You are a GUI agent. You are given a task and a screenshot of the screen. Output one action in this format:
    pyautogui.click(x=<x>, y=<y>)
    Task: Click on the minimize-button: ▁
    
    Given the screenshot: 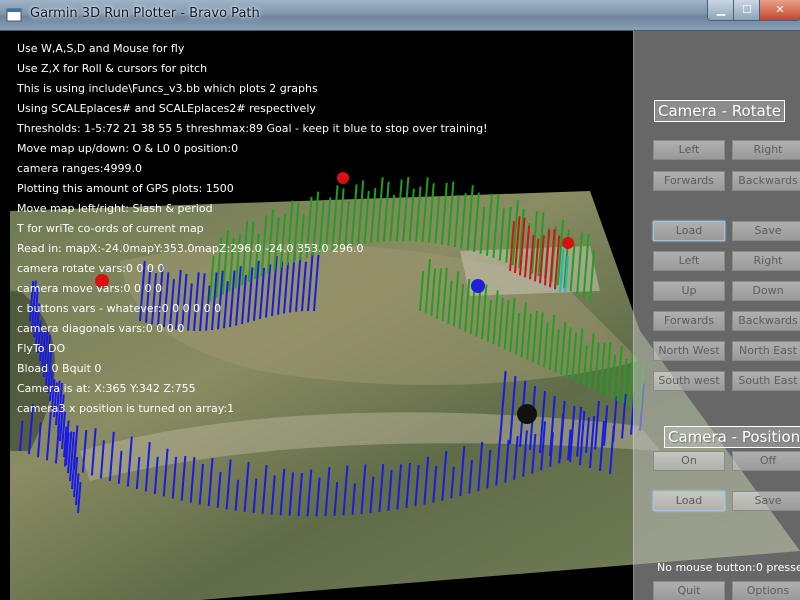 What is the action you would take?
    pyautogui.click(x=721, y=10)
    